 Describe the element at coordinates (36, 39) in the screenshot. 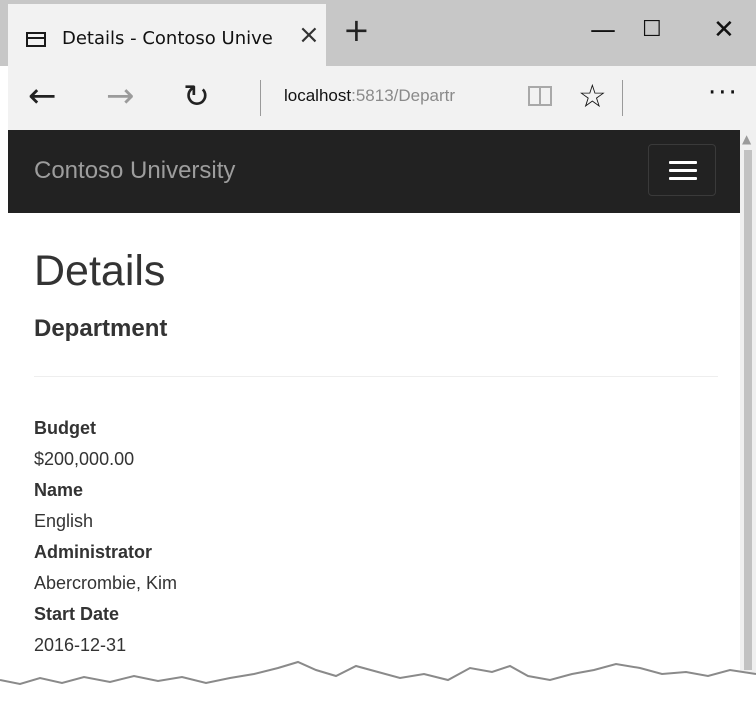

I see `page-icon` at that location.